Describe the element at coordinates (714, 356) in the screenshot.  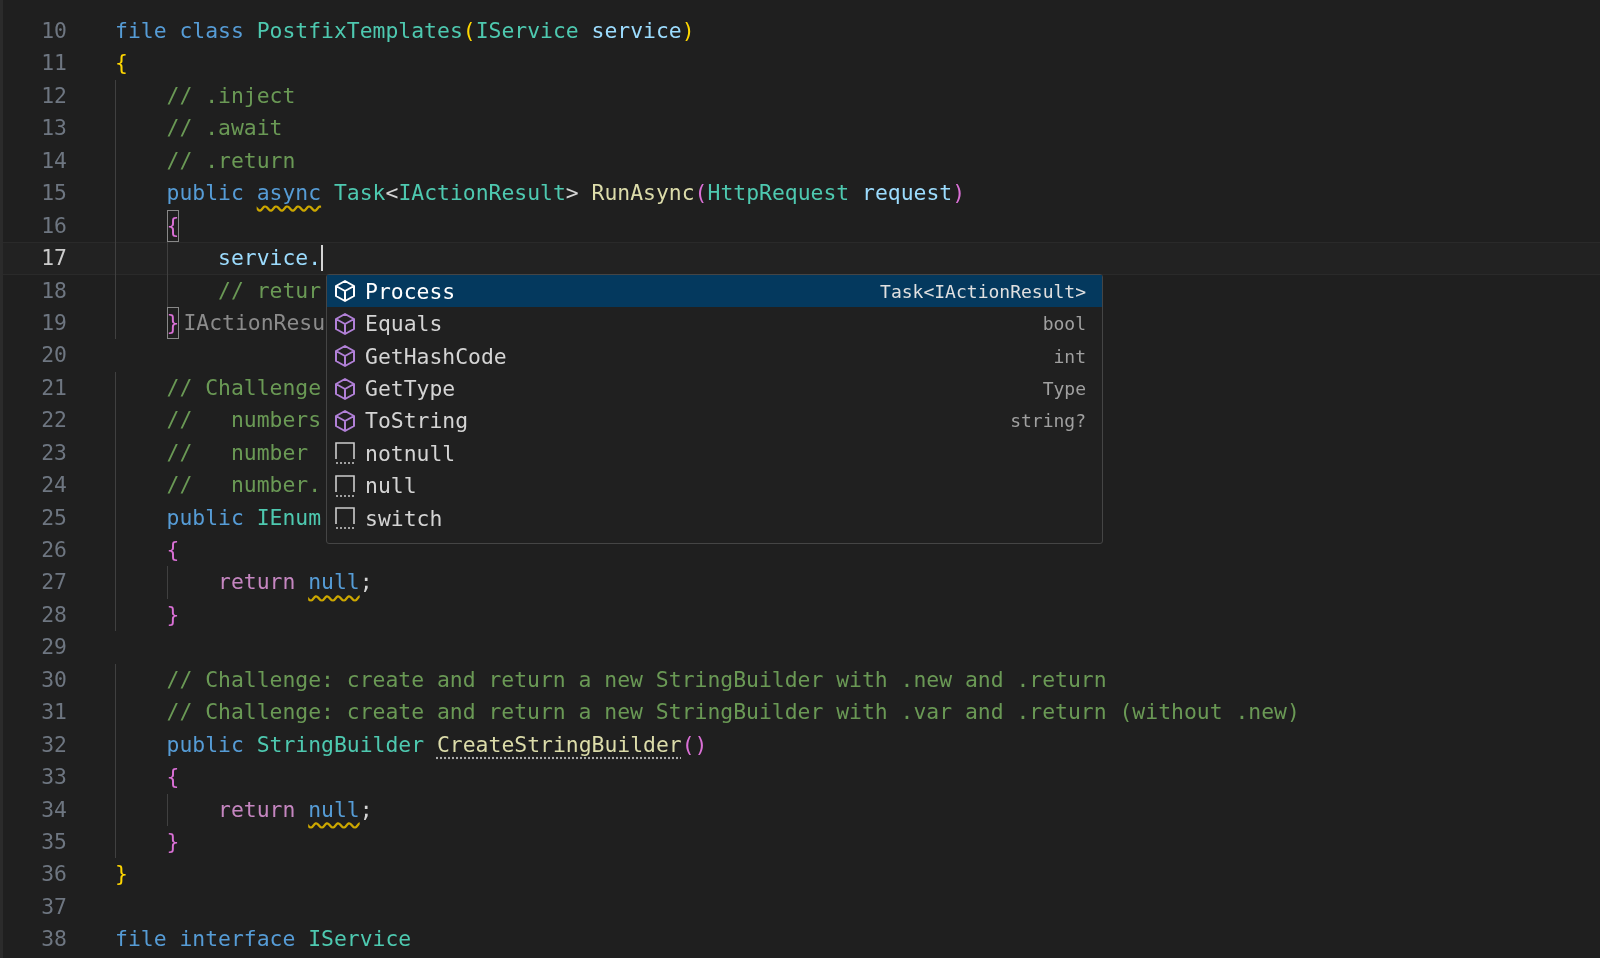
I see `suggestion-item: GetHashCode int` at that location.